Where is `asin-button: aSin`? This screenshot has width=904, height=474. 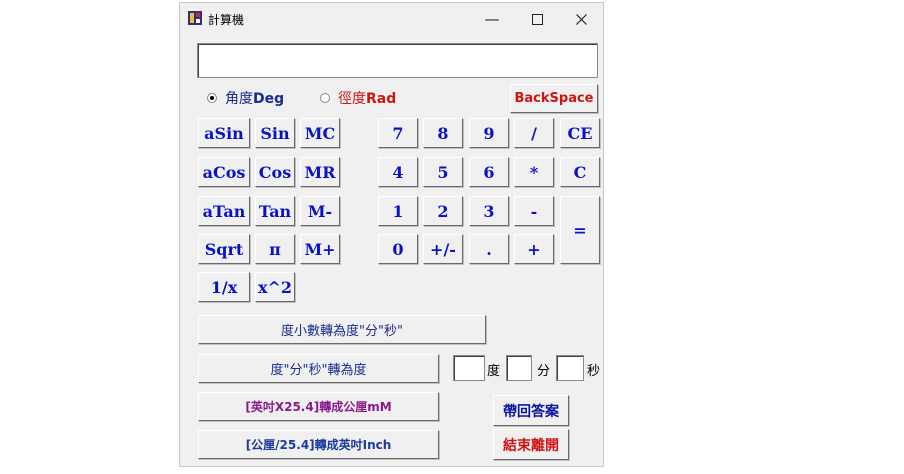 asin-button: aSin is located at coordinates (224, 133).